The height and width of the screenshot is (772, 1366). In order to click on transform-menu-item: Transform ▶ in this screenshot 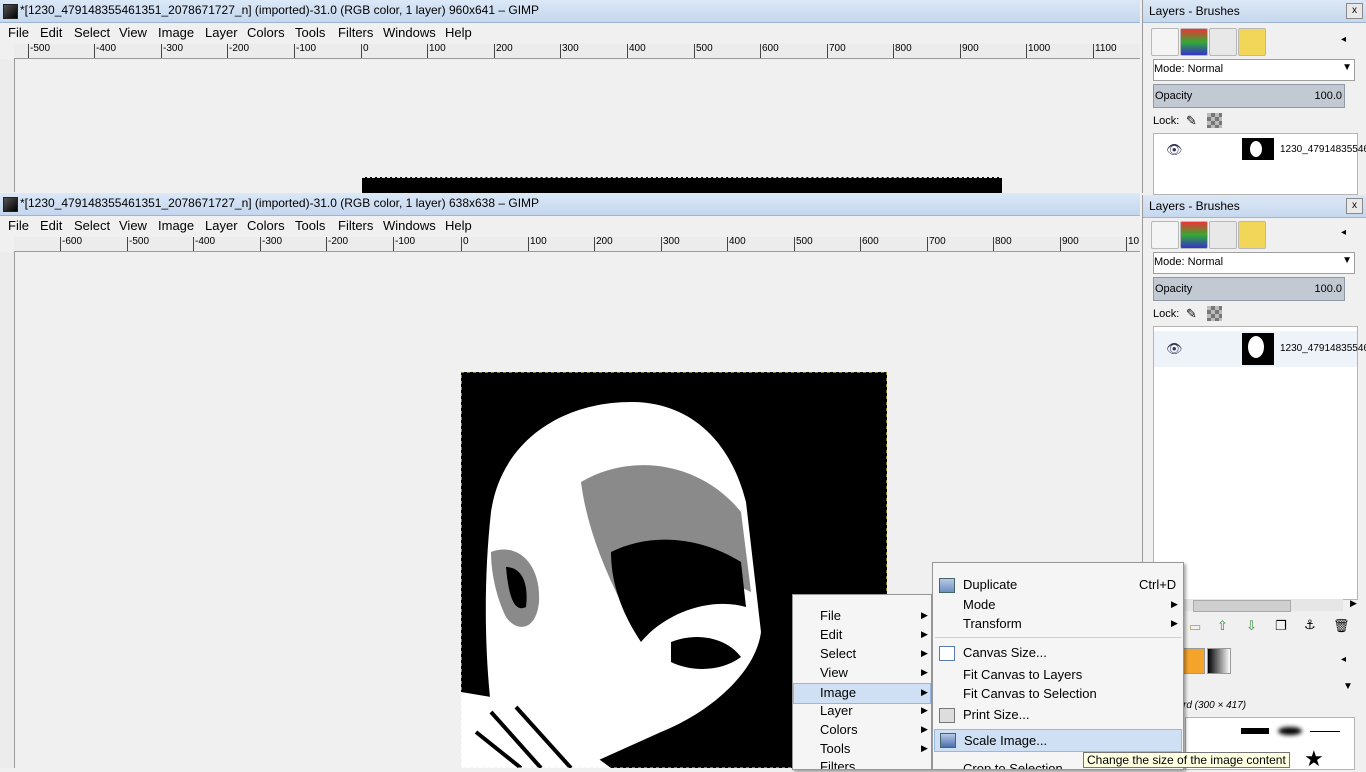, I will do `click(1058, 624)`.